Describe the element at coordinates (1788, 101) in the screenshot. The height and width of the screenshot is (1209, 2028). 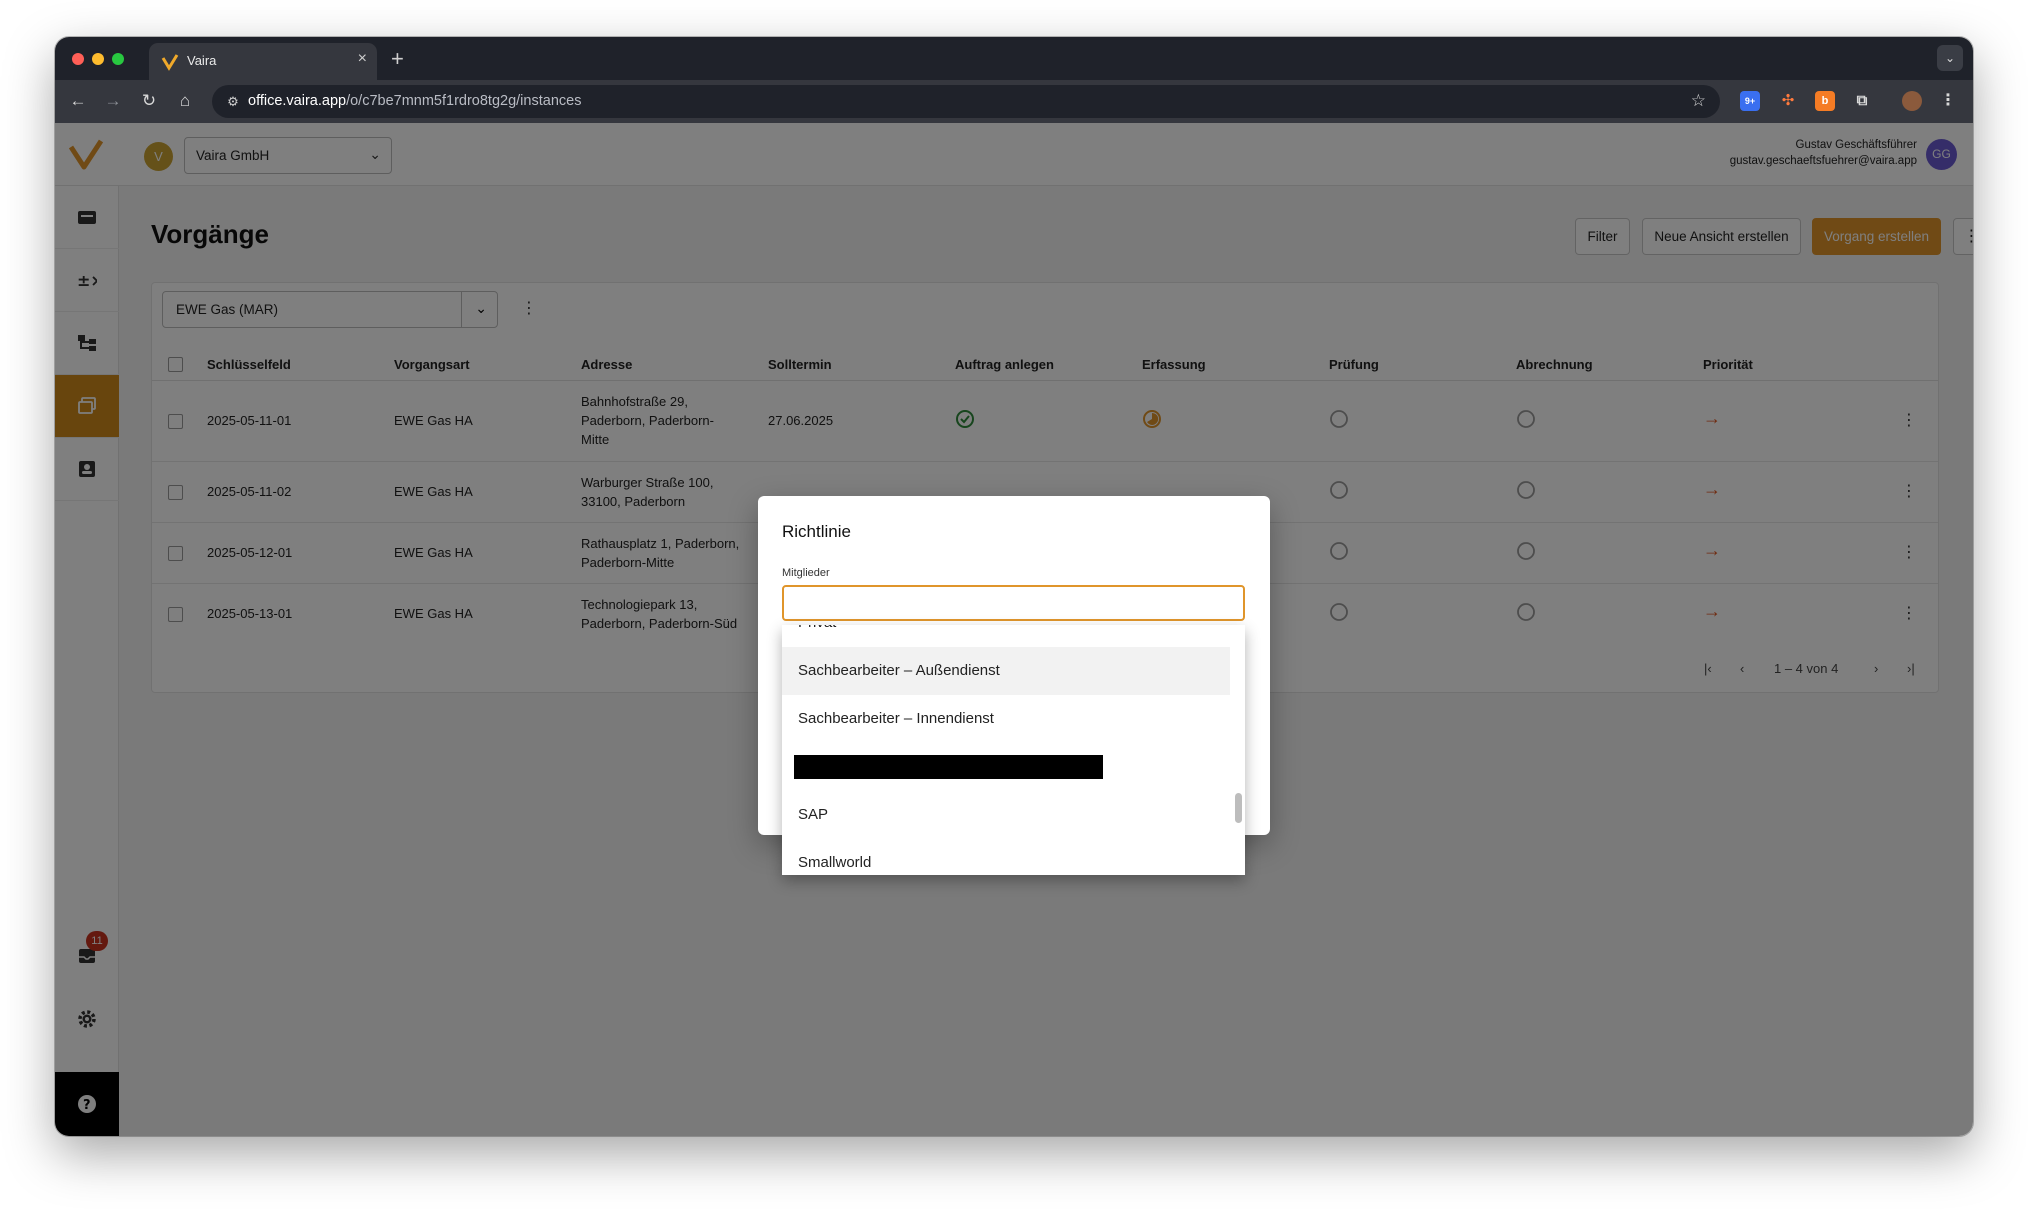
I see `hubspot-extension-icon: ✣` at that location.